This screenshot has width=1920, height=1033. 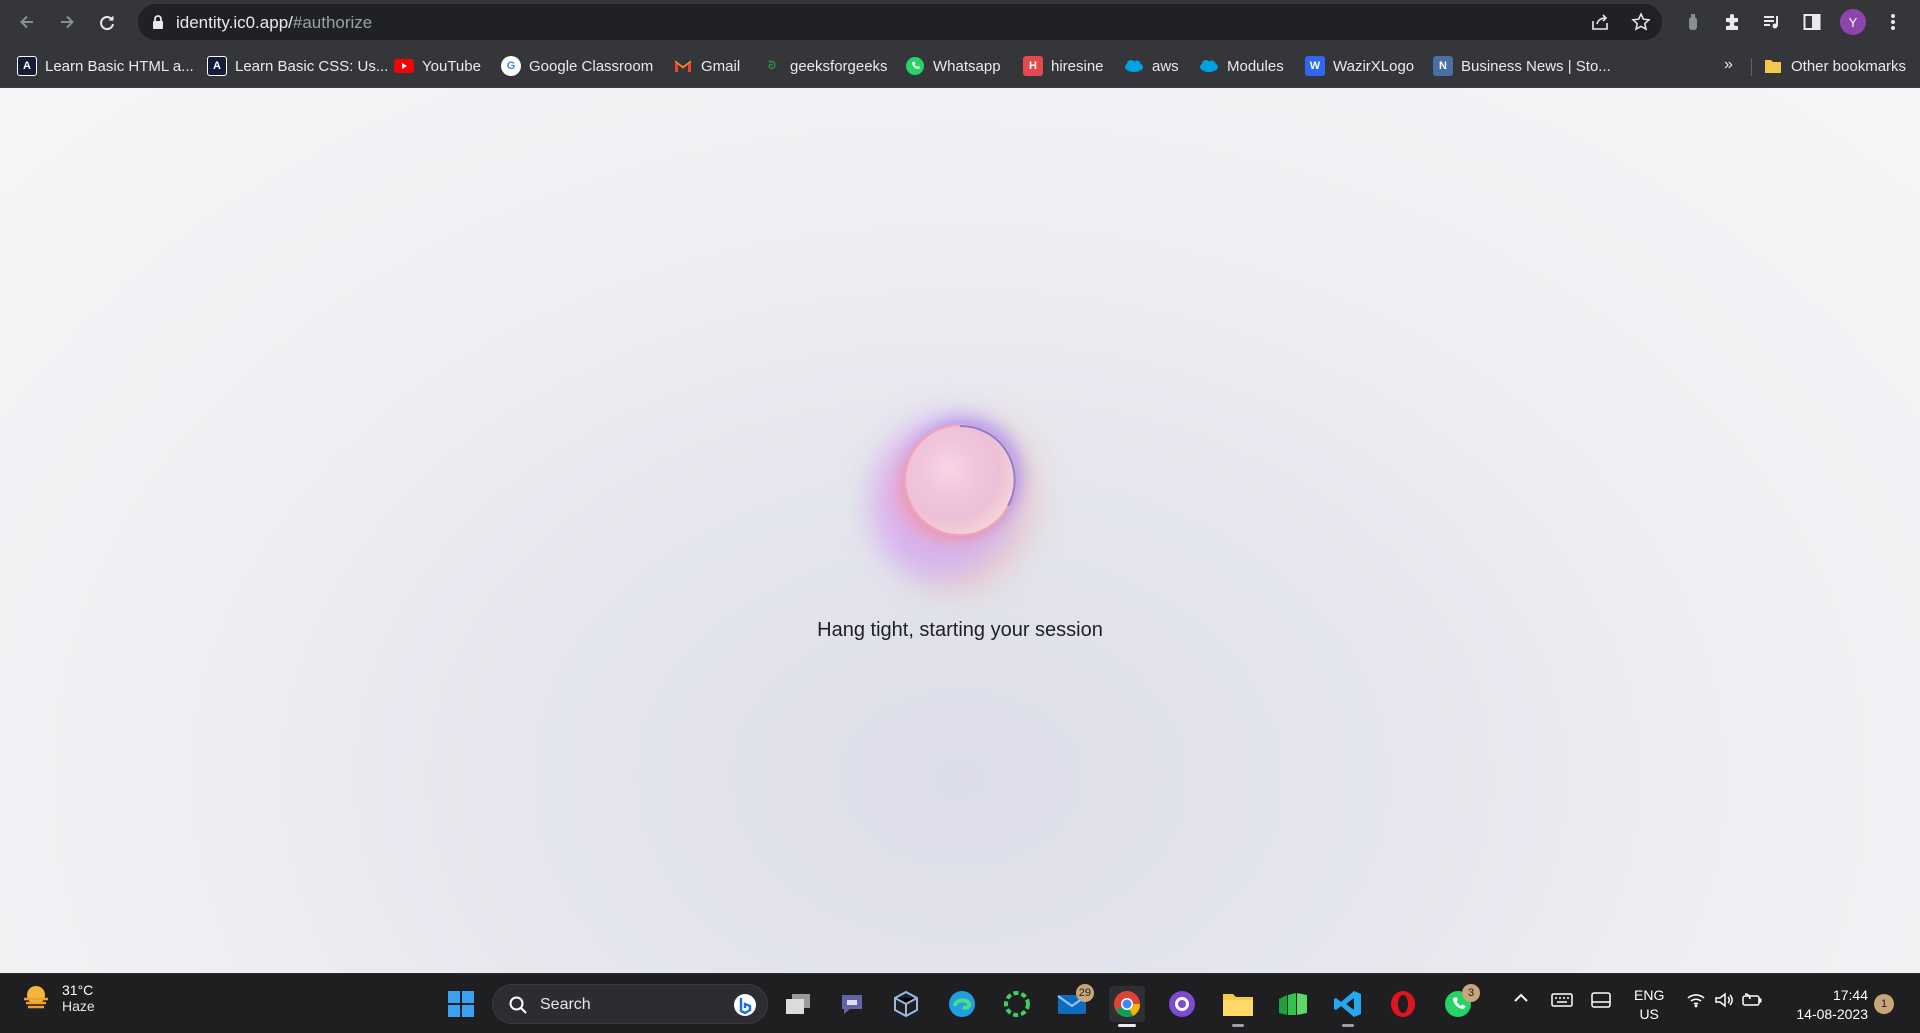 I want to click on task-view-button, so click(x=798, y=1004).